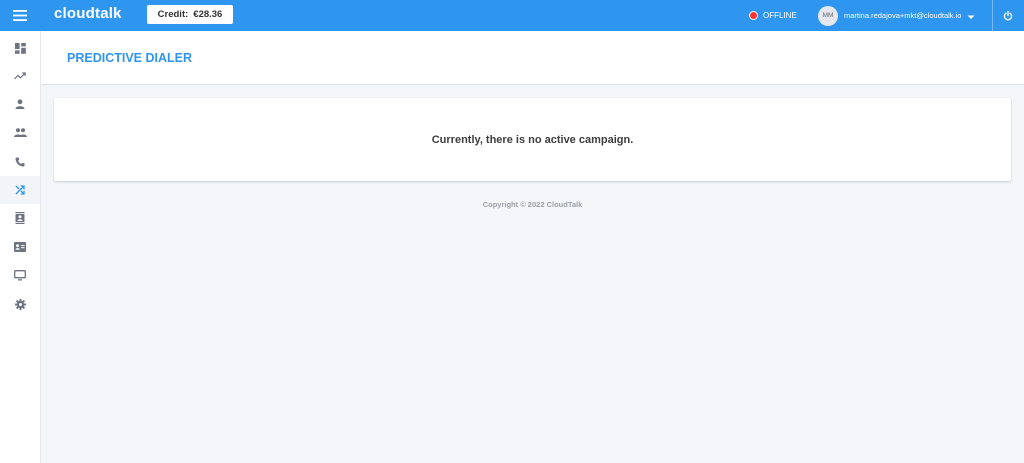  What do you see at coordinates (780, 15) in the screenshot?
I see `status-label: OFFLINE` at bounding box center [780, 15].